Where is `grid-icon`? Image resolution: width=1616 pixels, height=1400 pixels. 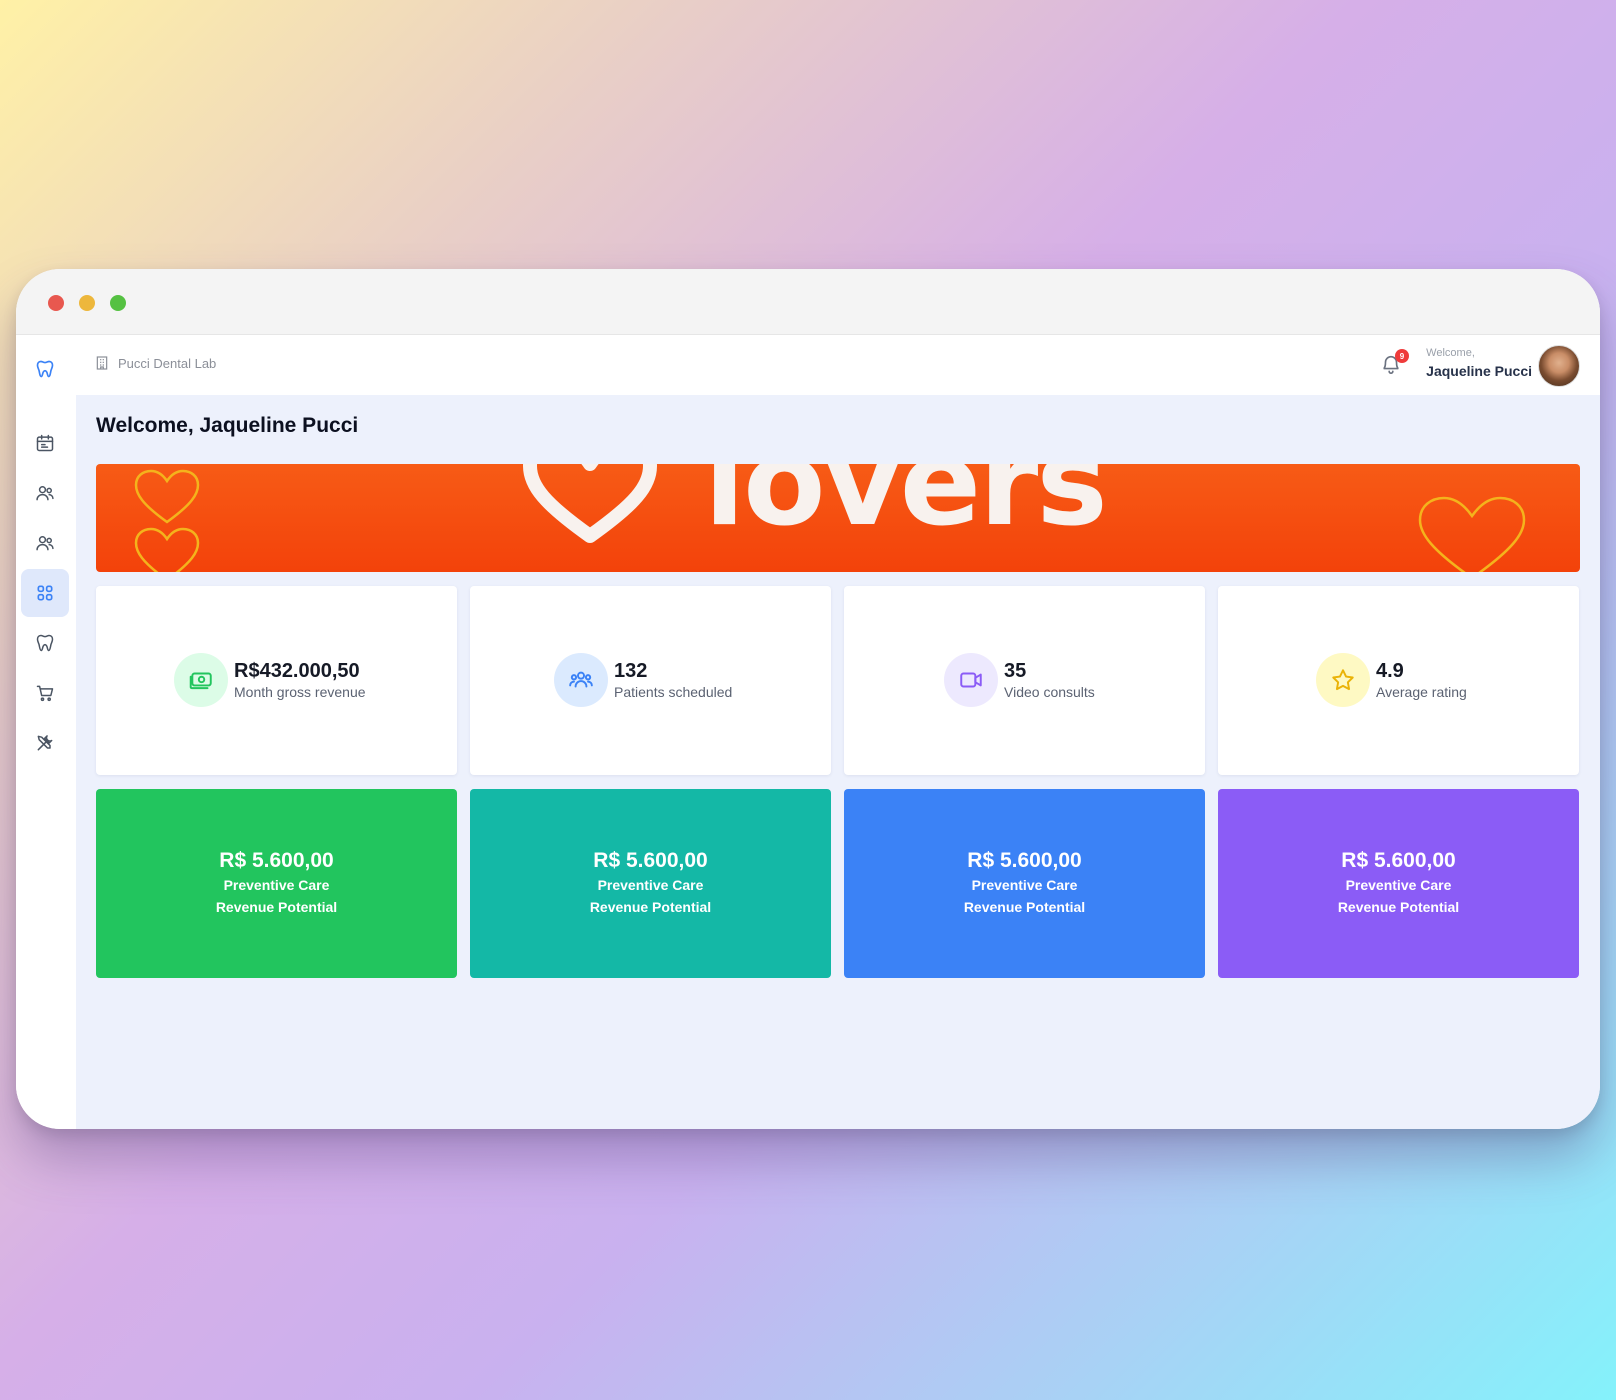
grid-icon is located at coordinates (45, 593).